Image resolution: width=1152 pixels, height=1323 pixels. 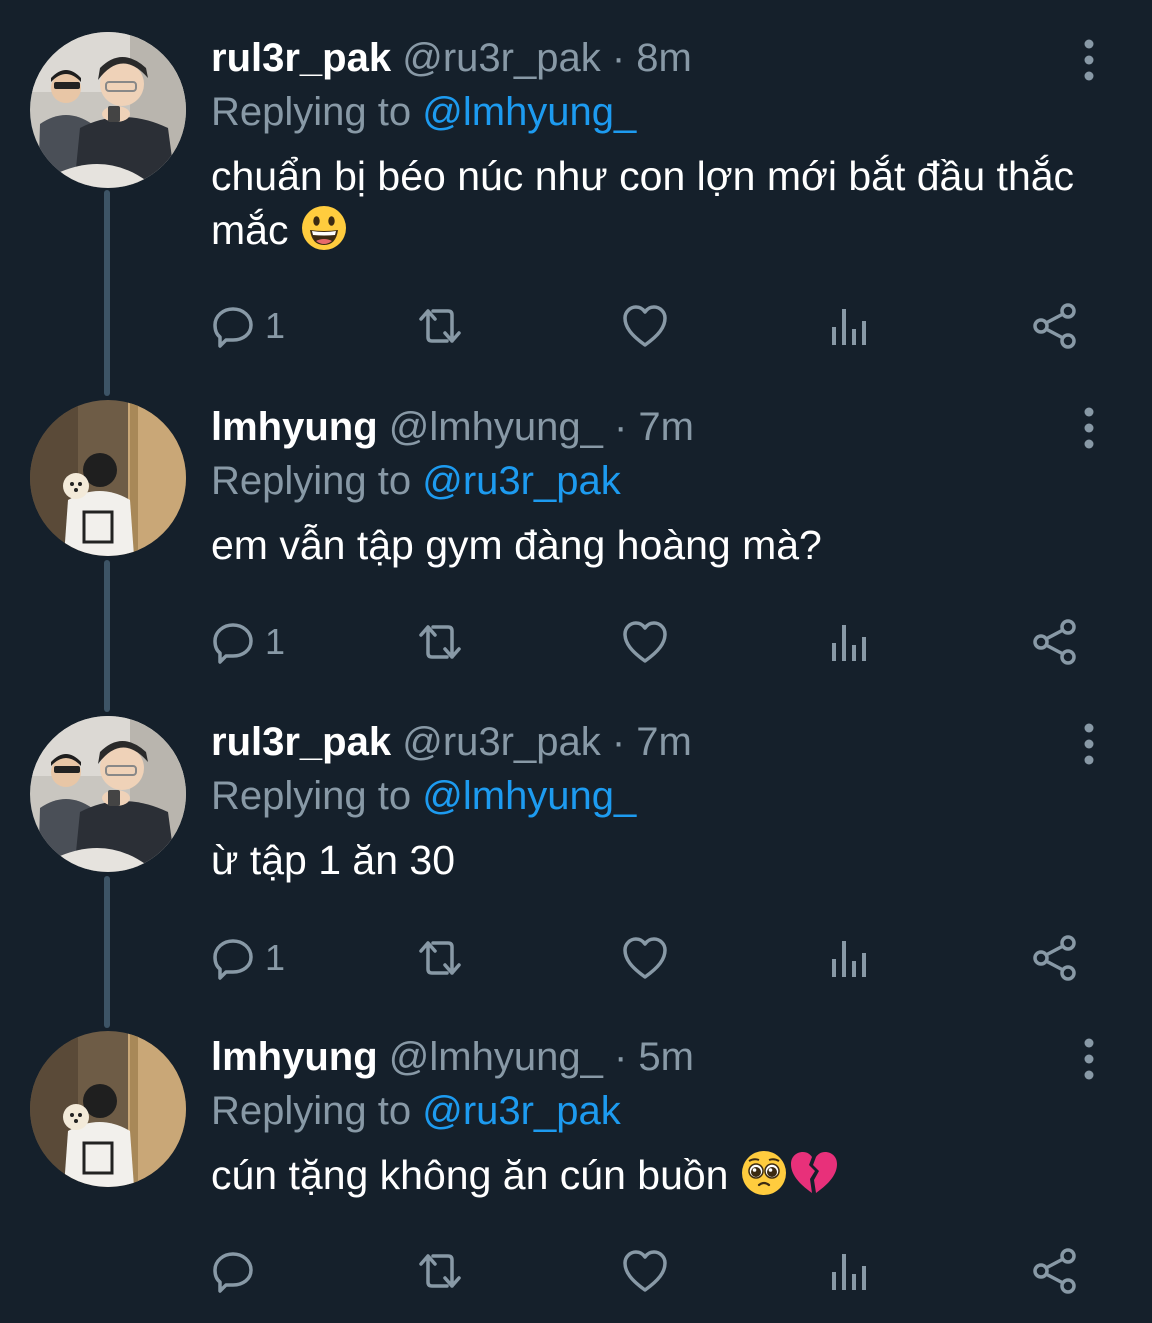 I want to click on timestamp: 5m, so click(x=666, y=1057).